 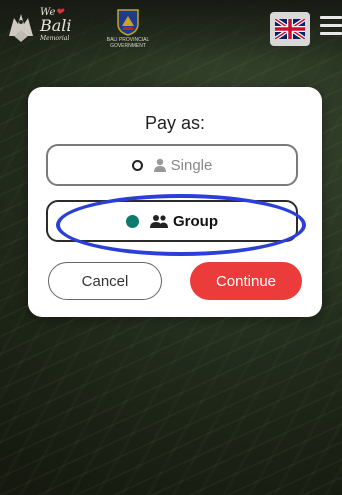 I want to click on cancel-button: Cancel, so click(x=105, y=281).